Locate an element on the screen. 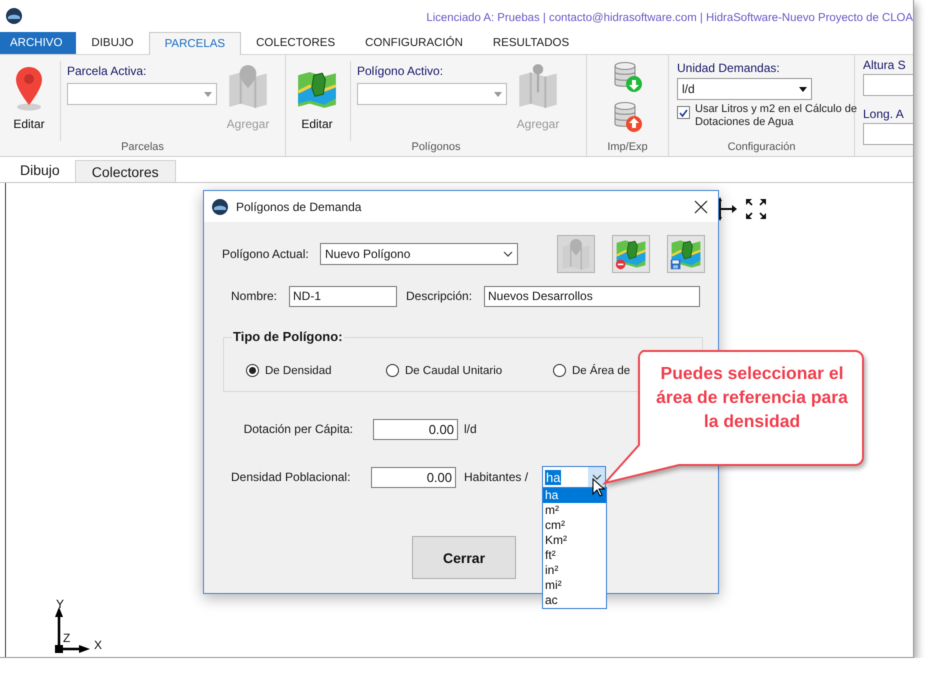 Image resolution: width=930 pixels, height=688 pixels. group-title: Imp/Exp is located at coordinates (627, 148).